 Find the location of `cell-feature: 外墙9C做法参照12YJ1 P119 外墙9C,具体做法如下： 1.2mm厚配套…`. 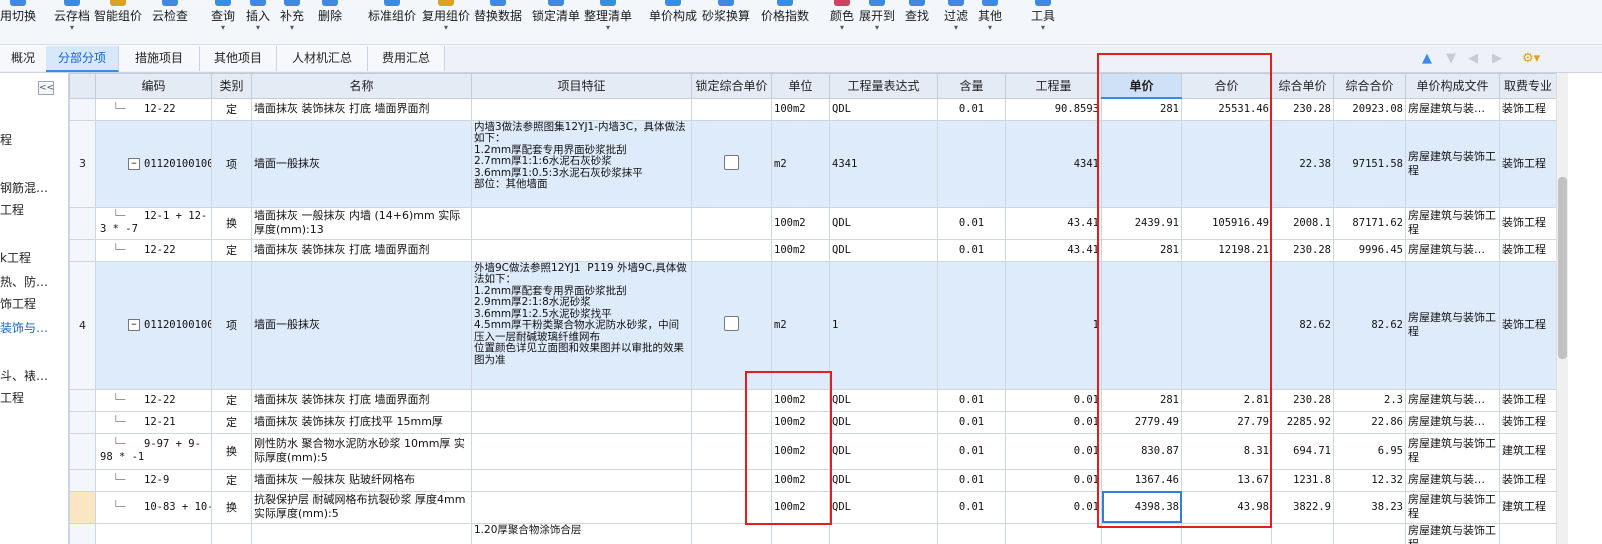

cell-feature: 外墙9C做法参照12YJ1 P119 外墙9C,具体做法如下： 1.2mm厚配套… is located at coordinates (581, 325).